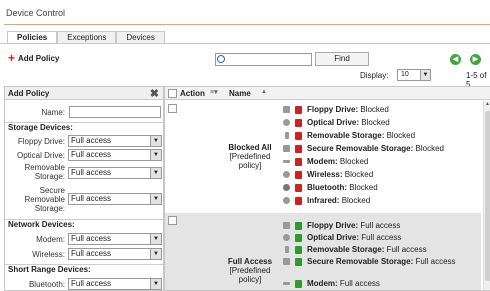 The height and width of the screenshot is (291, 490). What do you see at coordinates (36, 13) in the screenshot?
I see `window-title: Device Control` at bounding box center [36, 13].